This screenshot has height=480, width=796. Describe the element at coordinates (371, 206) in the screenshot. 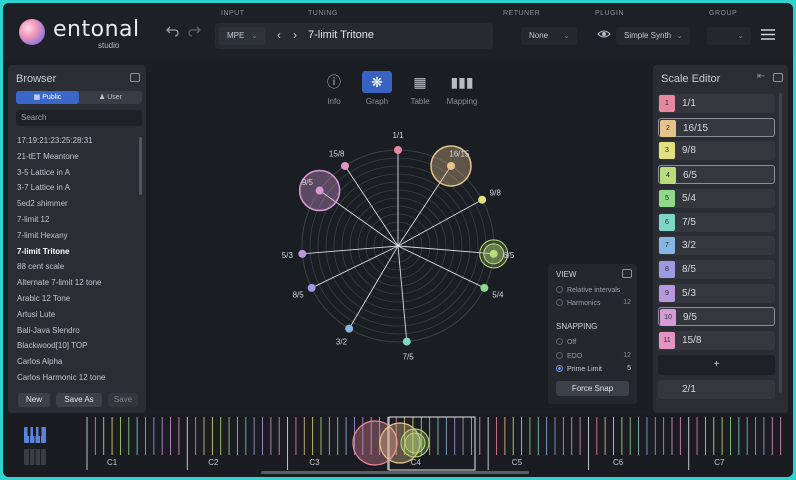

I see `interval-spoke` at that location.